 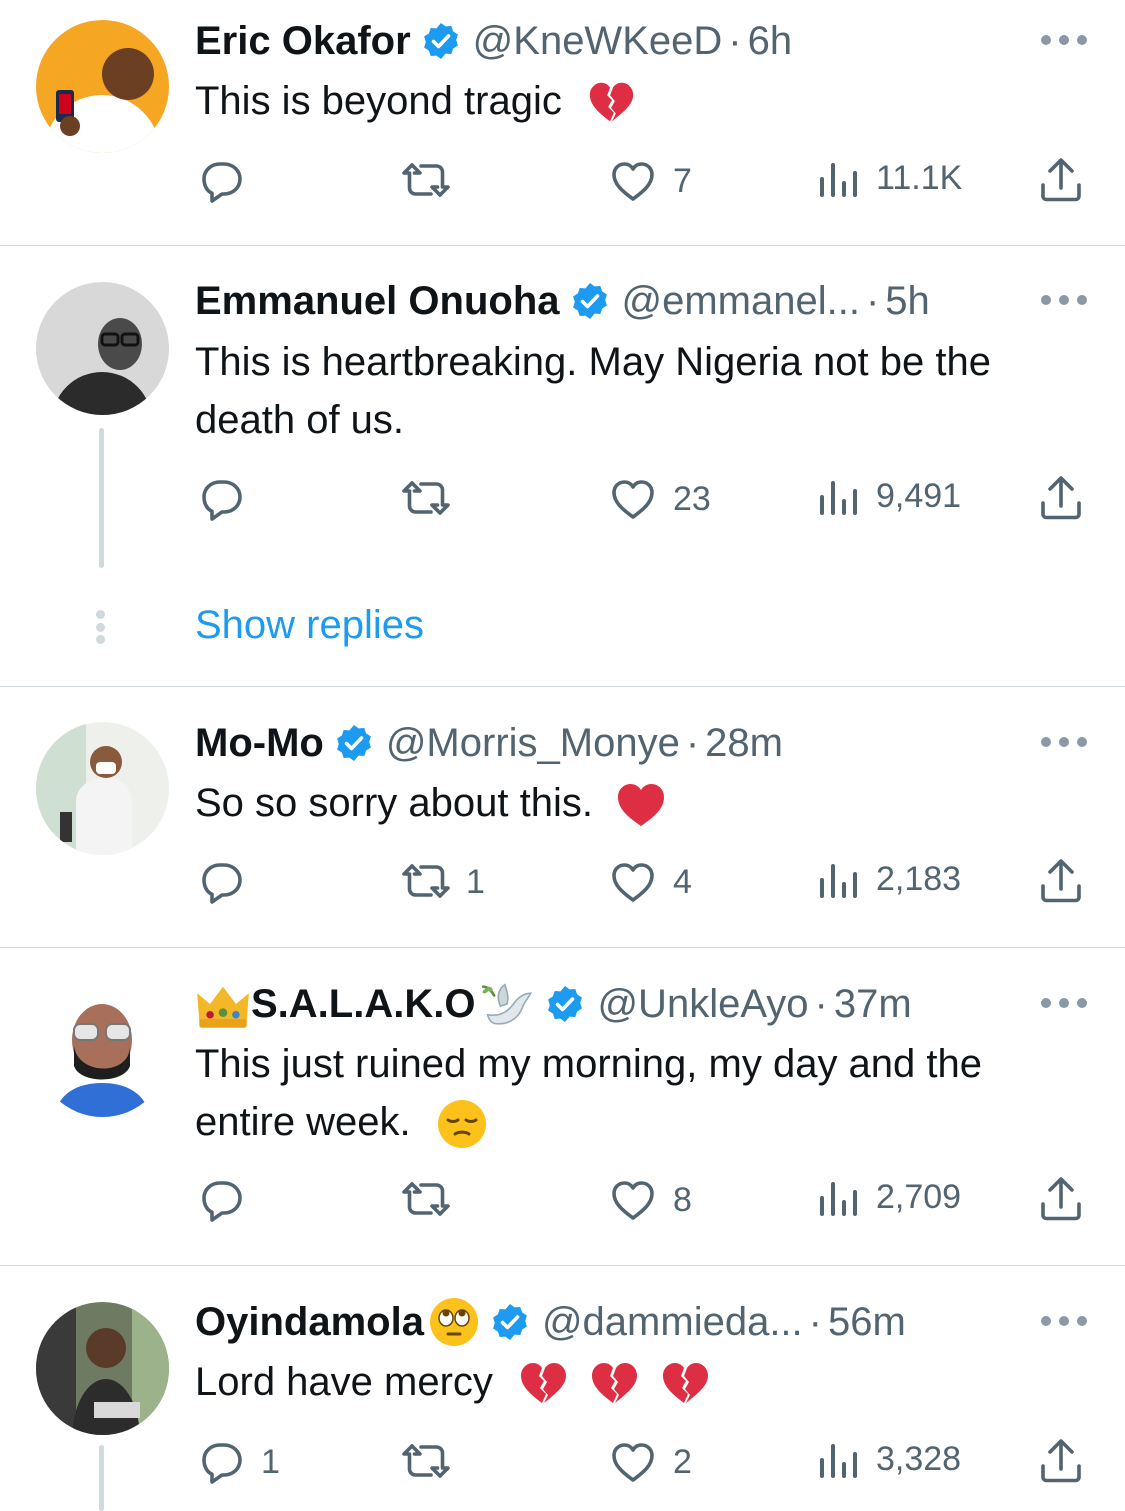 I want to click on author-name: S.A.L.A.K.O, so click(x=363, y=1004).